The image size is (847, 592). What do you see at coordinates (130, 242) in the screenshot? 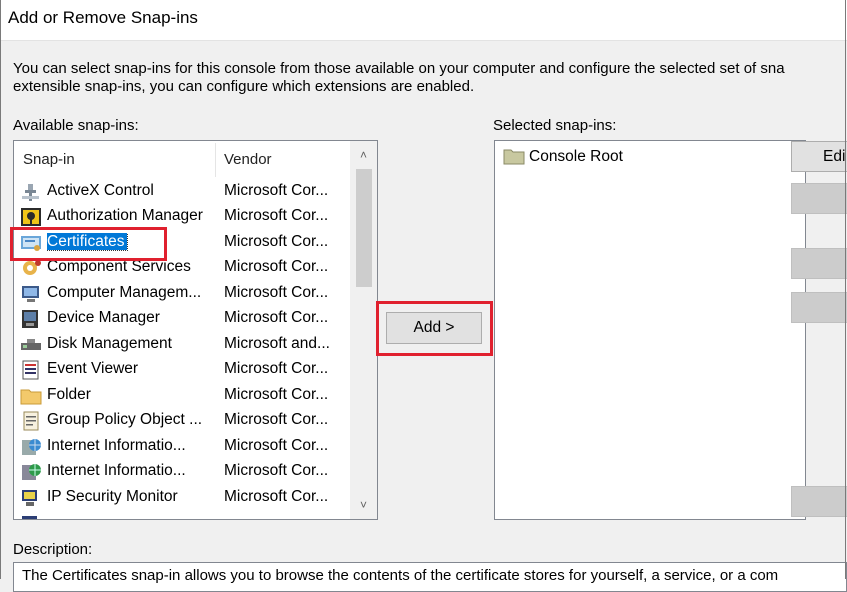
I see `snapin-name: Certificates` at bounding box center [130, 242].